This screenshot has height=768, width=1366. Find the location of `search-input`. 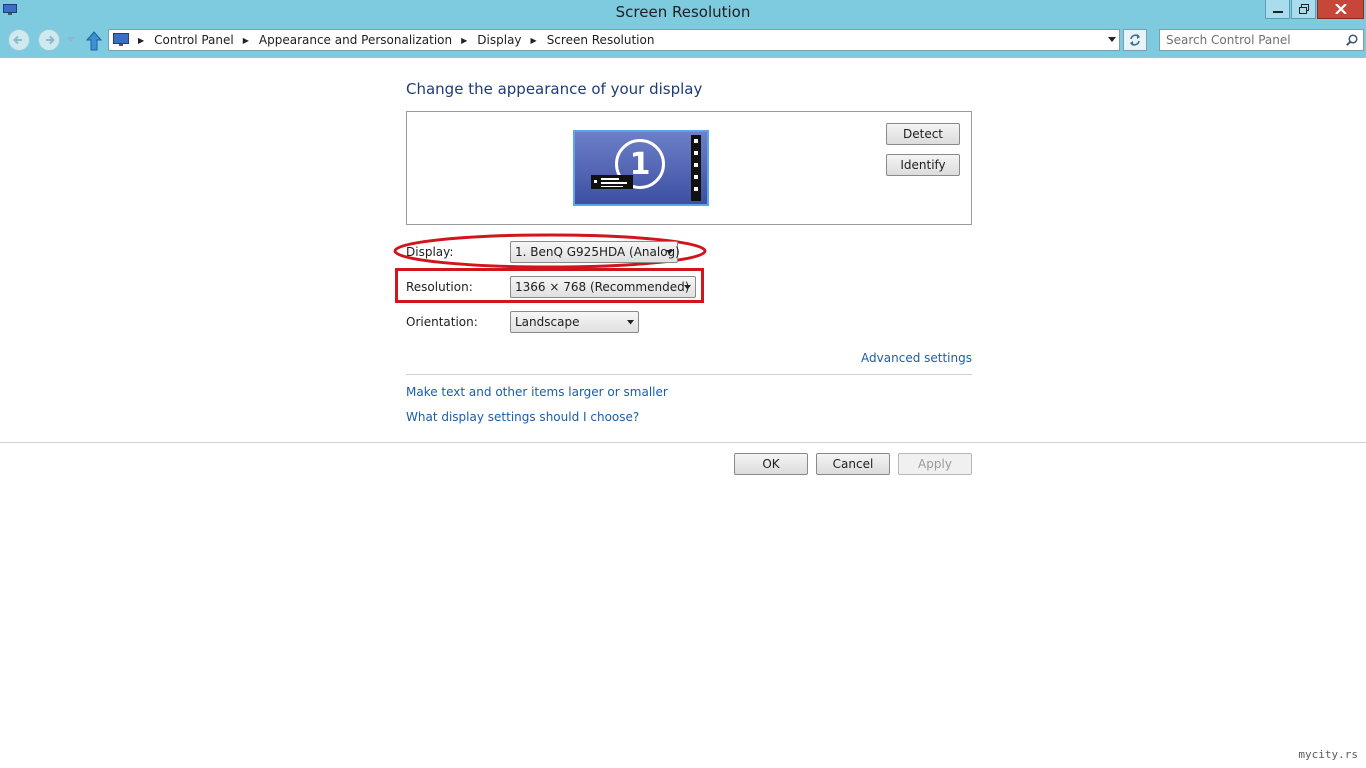

search-input is located at coordinates (1251, 40).